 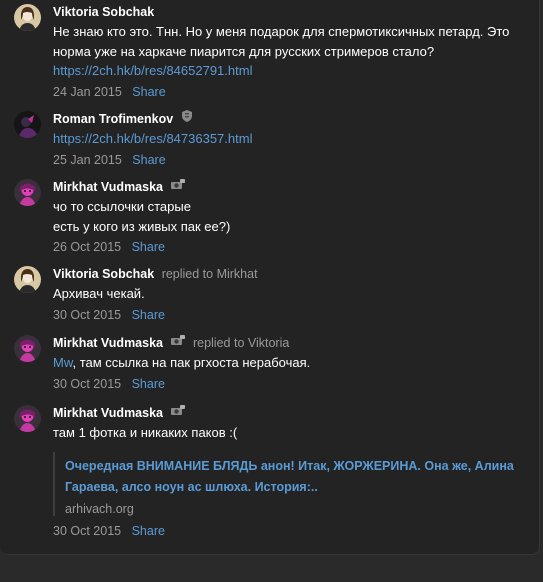 I want to click on comment-link: https://2ch.hk/b/res/84736357.html, so click(x=152, y=138).